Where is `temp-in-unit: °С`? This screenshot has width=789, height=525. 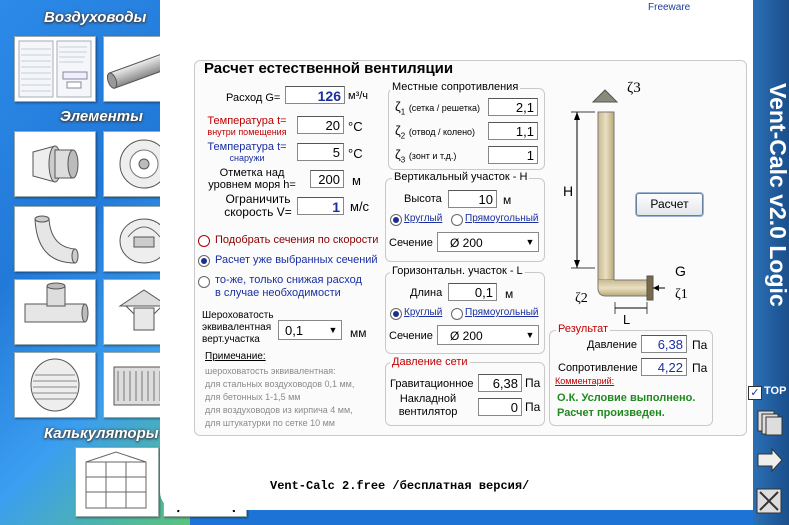
temp-in-unit: °С is located at coordinates (355, 126).